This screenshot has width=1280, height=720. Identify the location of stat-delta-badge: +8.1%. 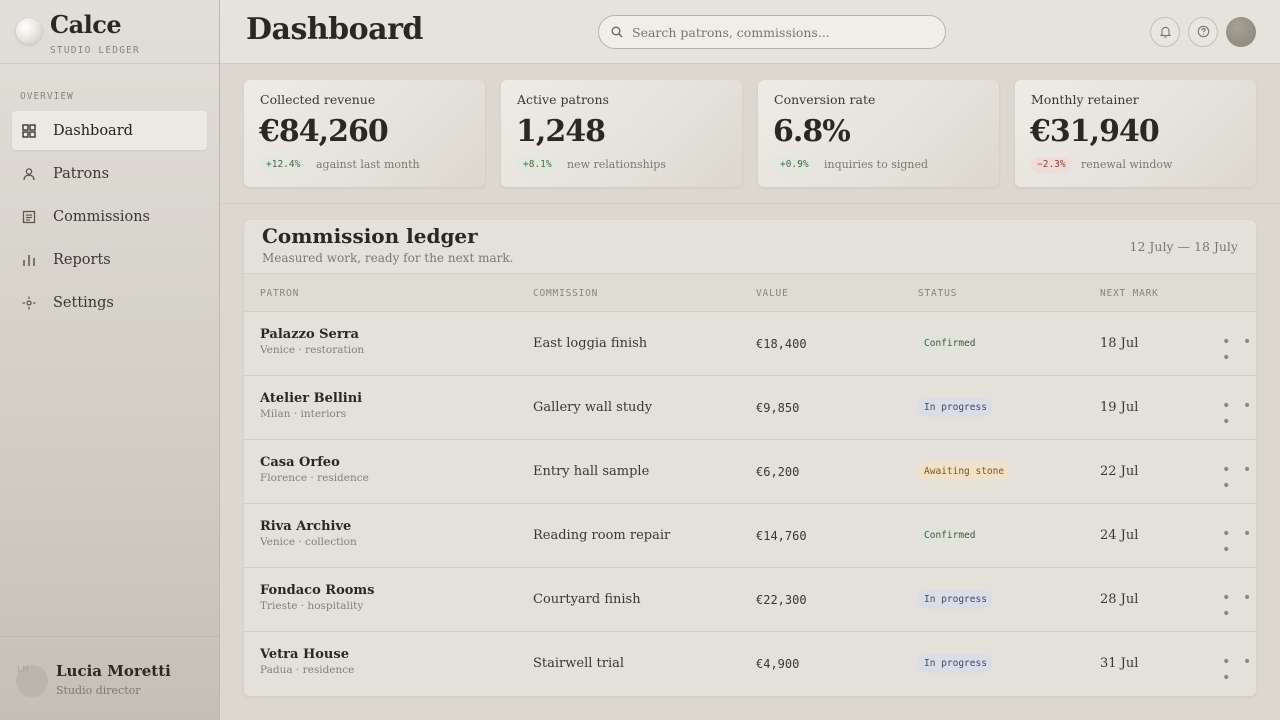
(537, 165).